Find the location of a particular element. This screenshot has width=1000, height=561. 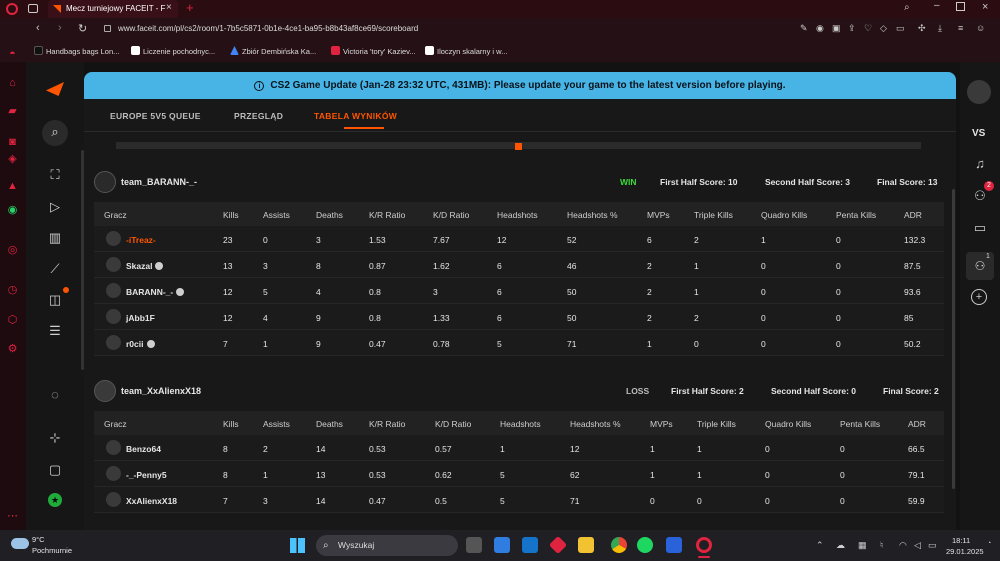

tab-close-icon: × is located at coordinates (169, 7).